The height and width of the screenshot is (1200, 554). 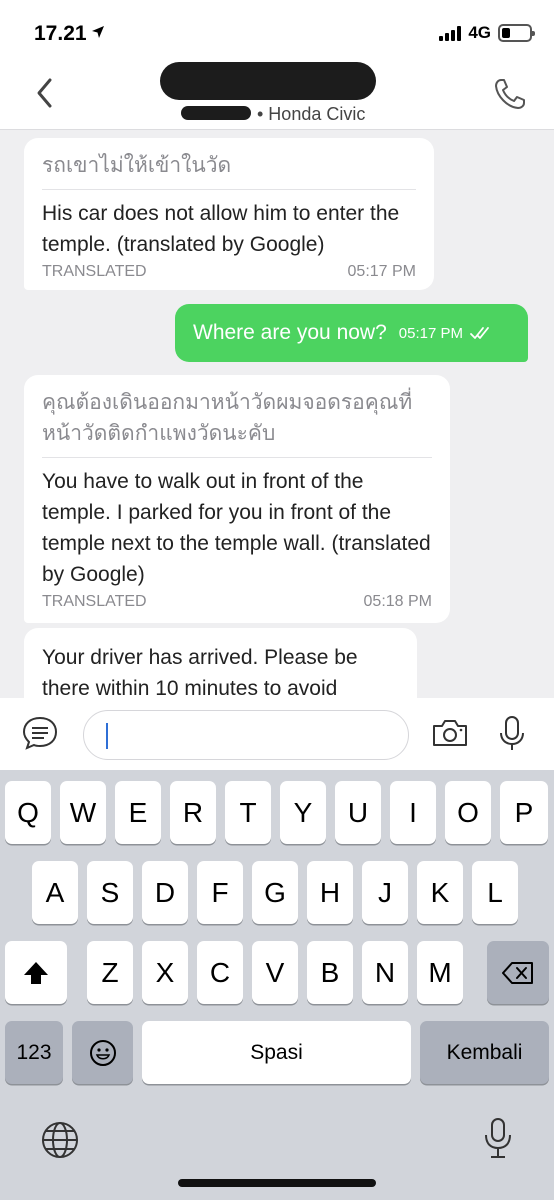 I want to click on key-u: U, so click(x=358, y=812).